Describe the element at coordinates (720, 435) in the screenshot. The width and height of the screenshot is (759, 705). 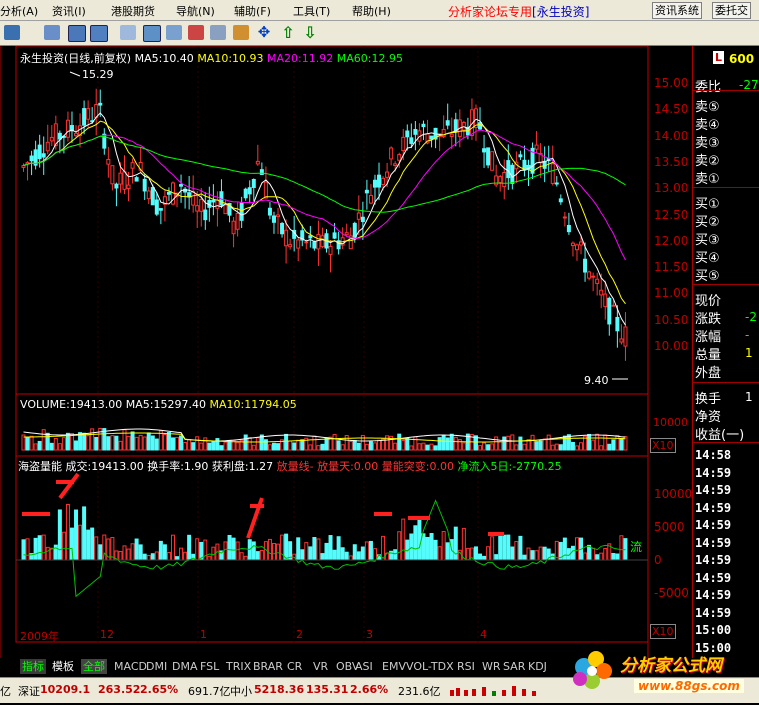
I see `quote-label-2: 收益(一)` at that location.